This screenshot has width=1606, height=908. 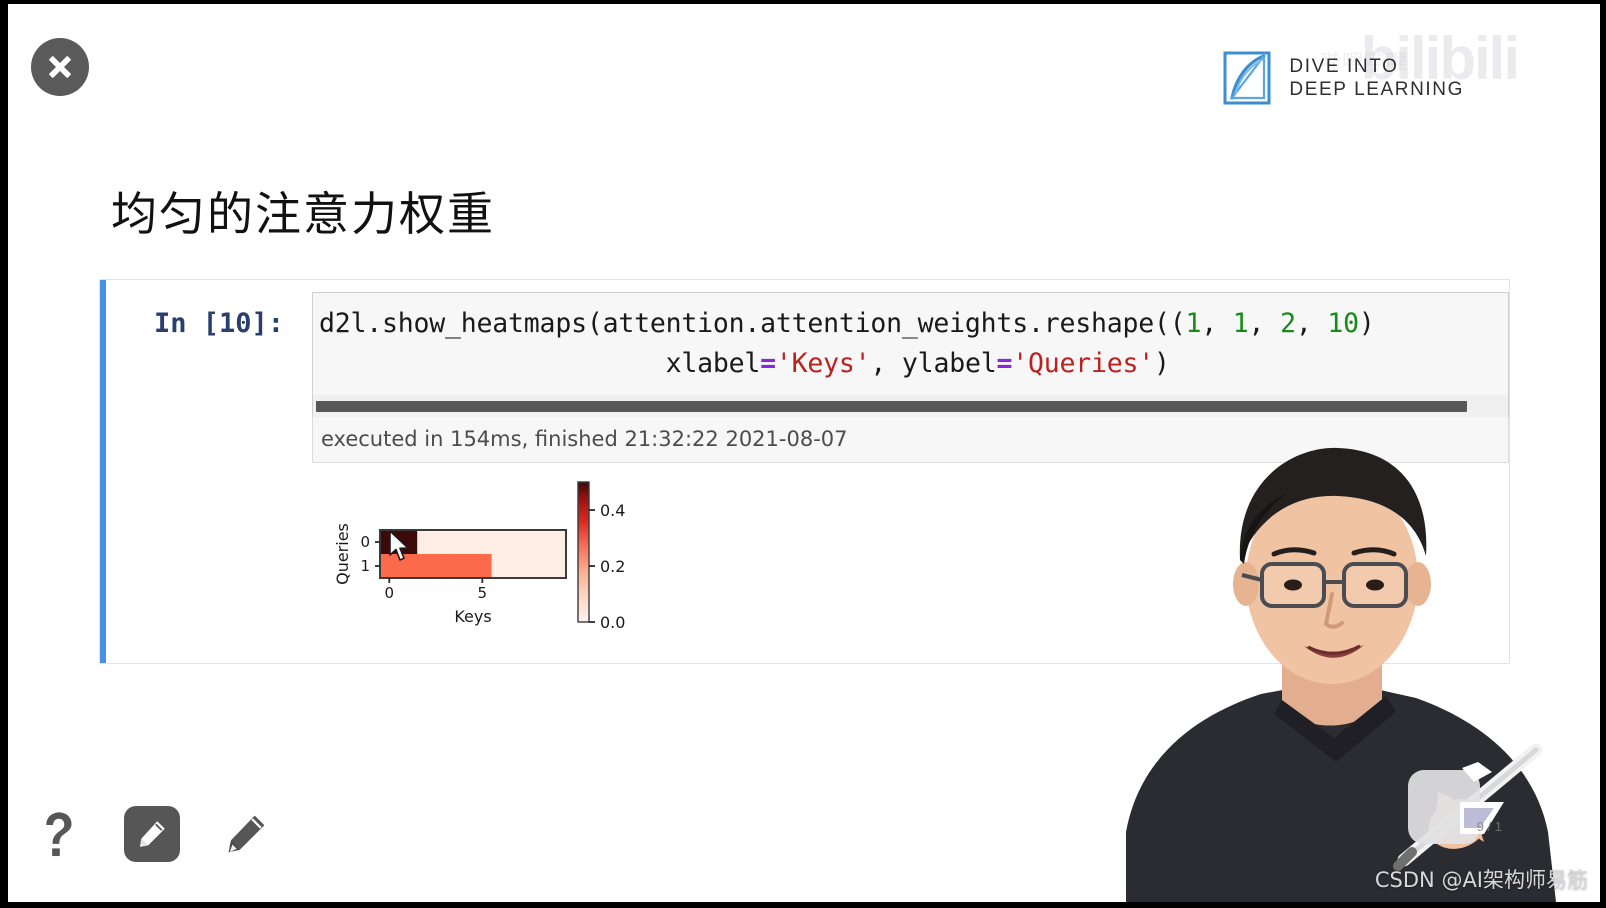 I want to click on heatmap-svg: 0 501KeysQueries 0.00.20.4, so click(x=479, y=556).